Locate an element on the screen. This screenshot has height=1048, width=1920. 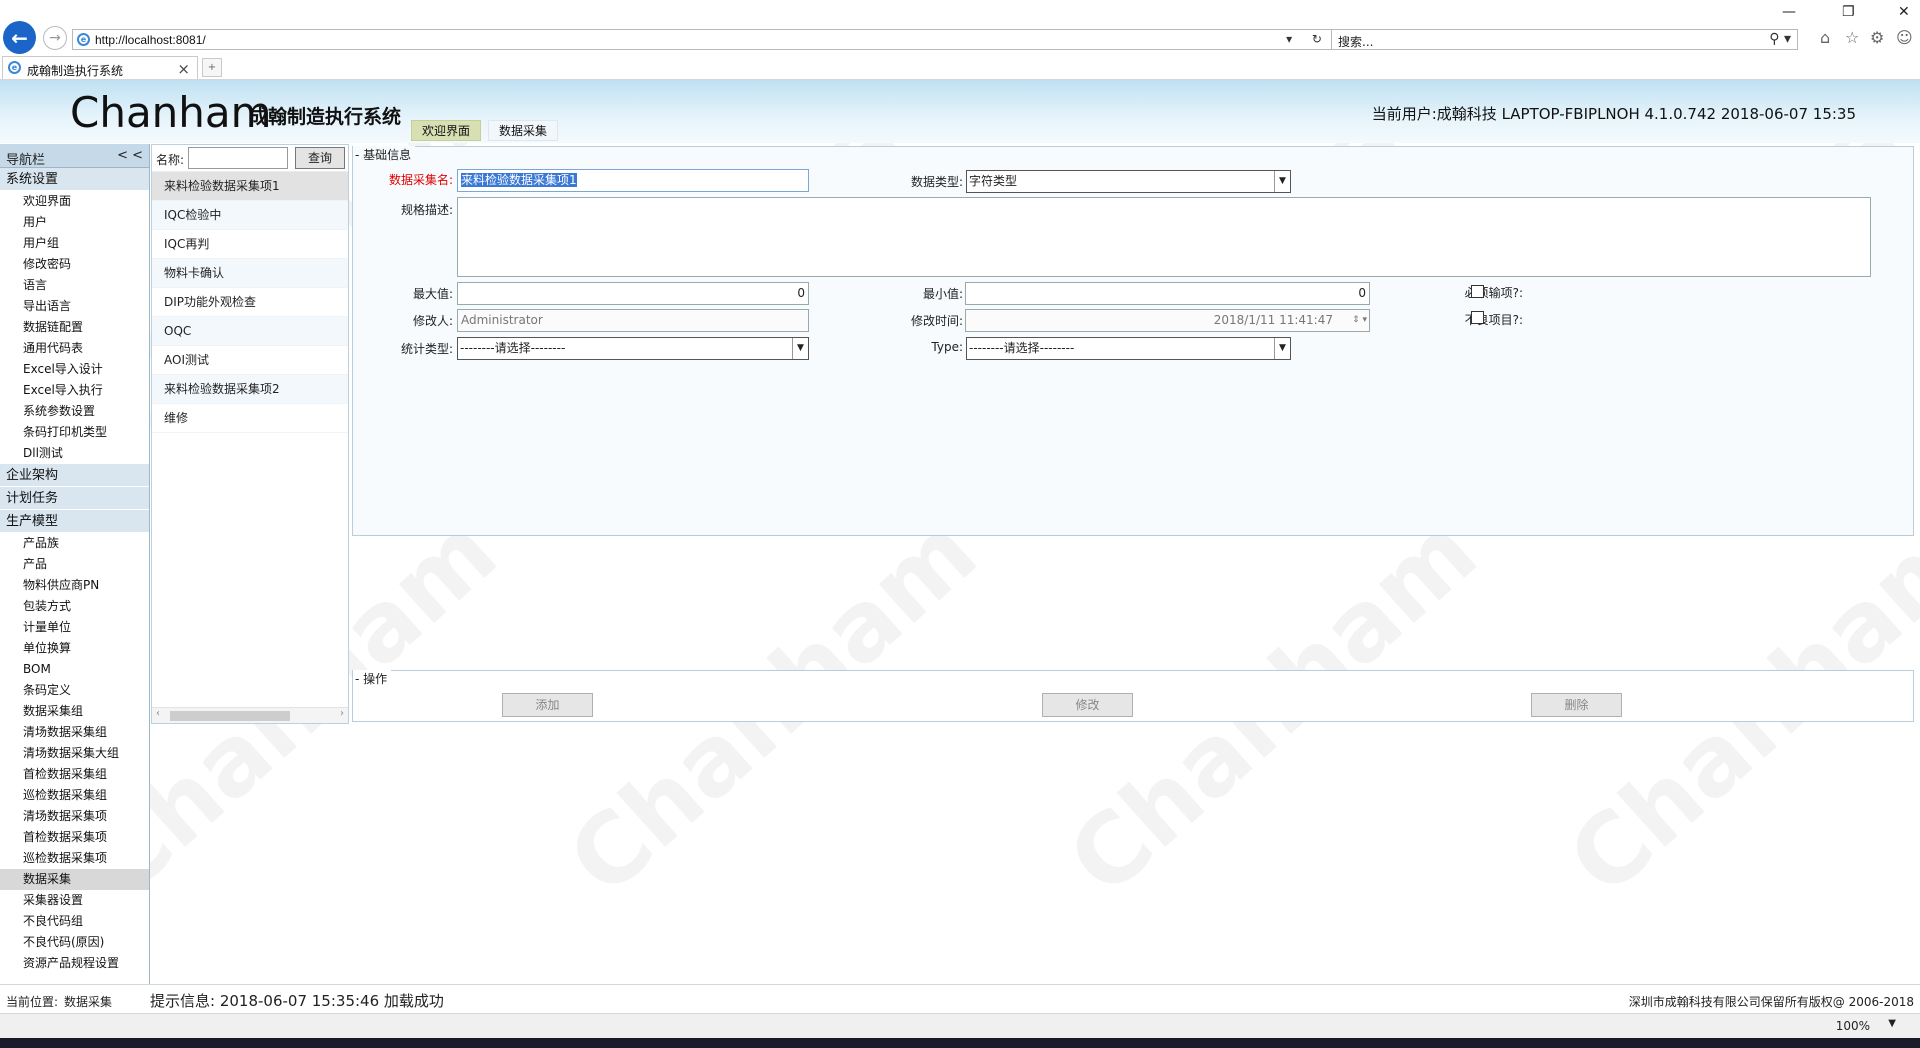
scroll-thumb is located at coordinates (230, 716).